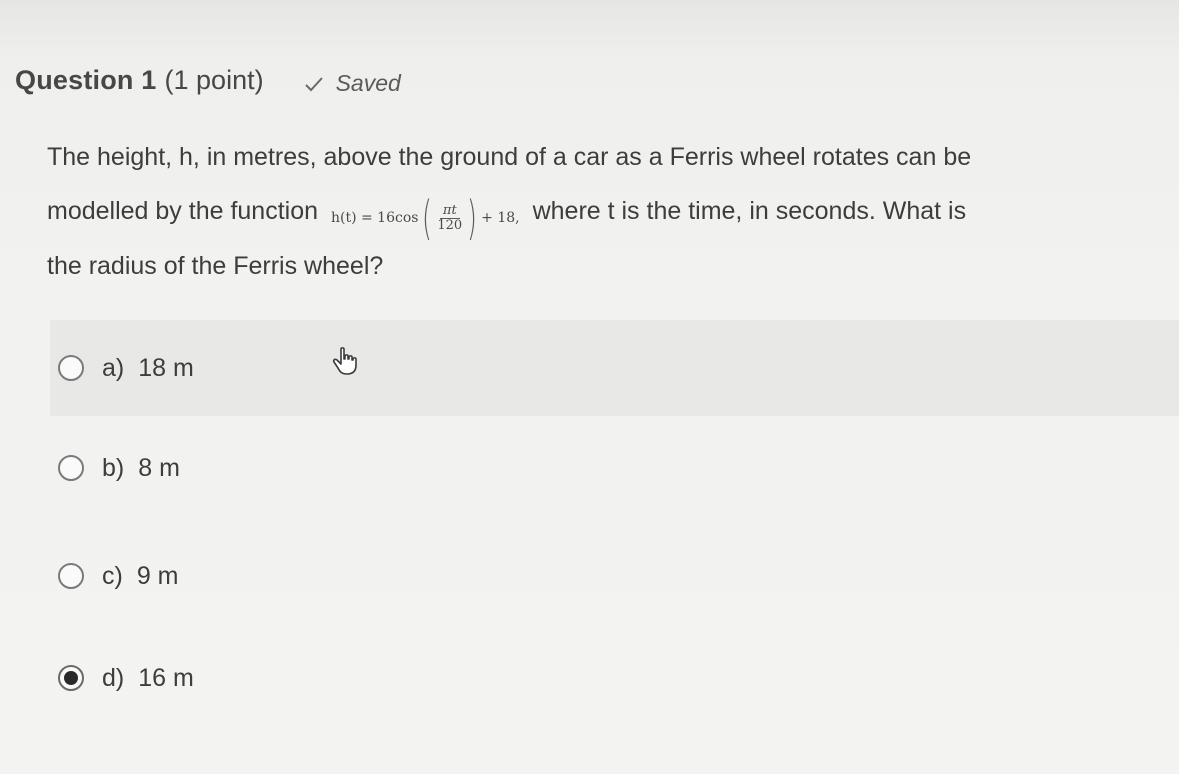  What do you see at coordinates (614, 678) in the screenshot?
I see `option-d: d) 16 m` at bounding box center [614, 678].